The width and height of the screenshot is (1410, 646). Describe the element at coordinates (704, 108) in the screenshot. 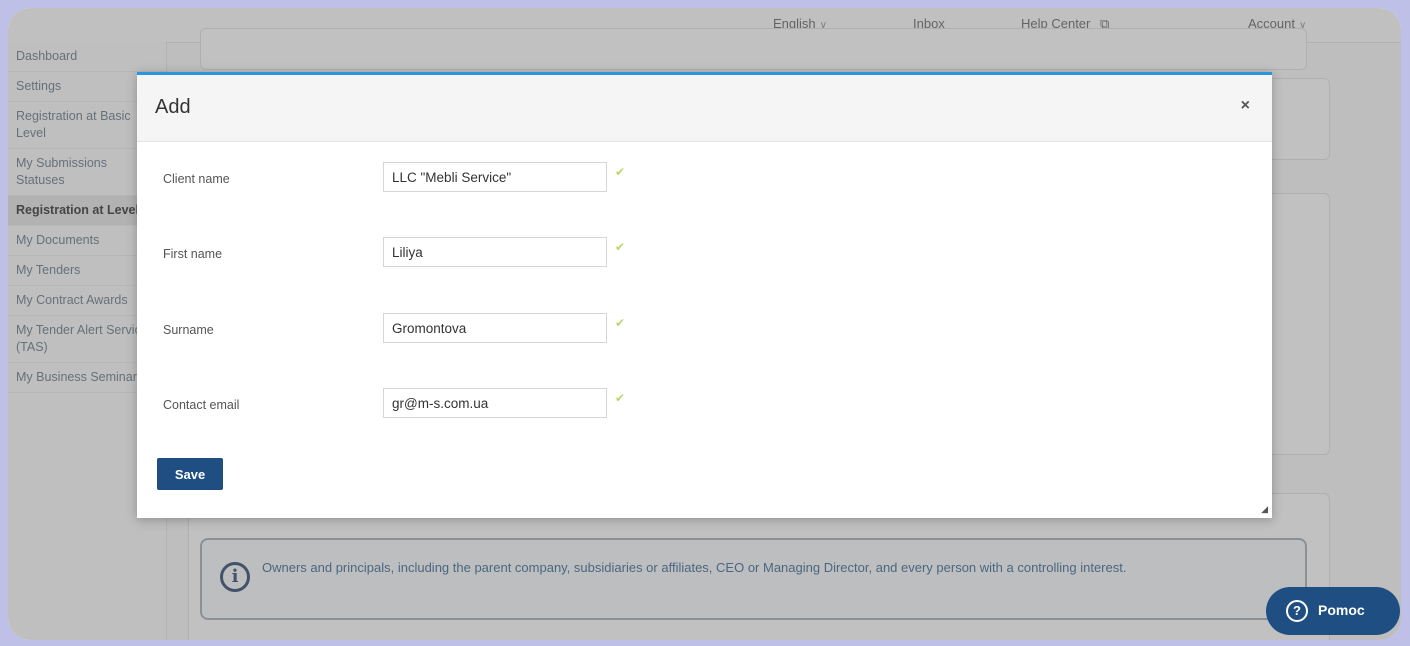

I see `dialog-header: Add ×` at that location.